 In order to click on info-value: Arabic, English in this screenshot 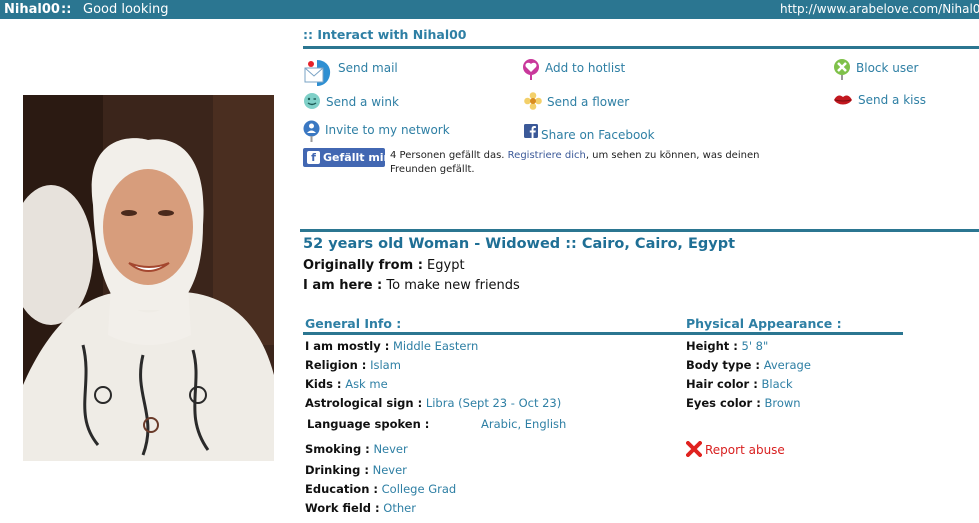, I will do `click(523, 424)`.